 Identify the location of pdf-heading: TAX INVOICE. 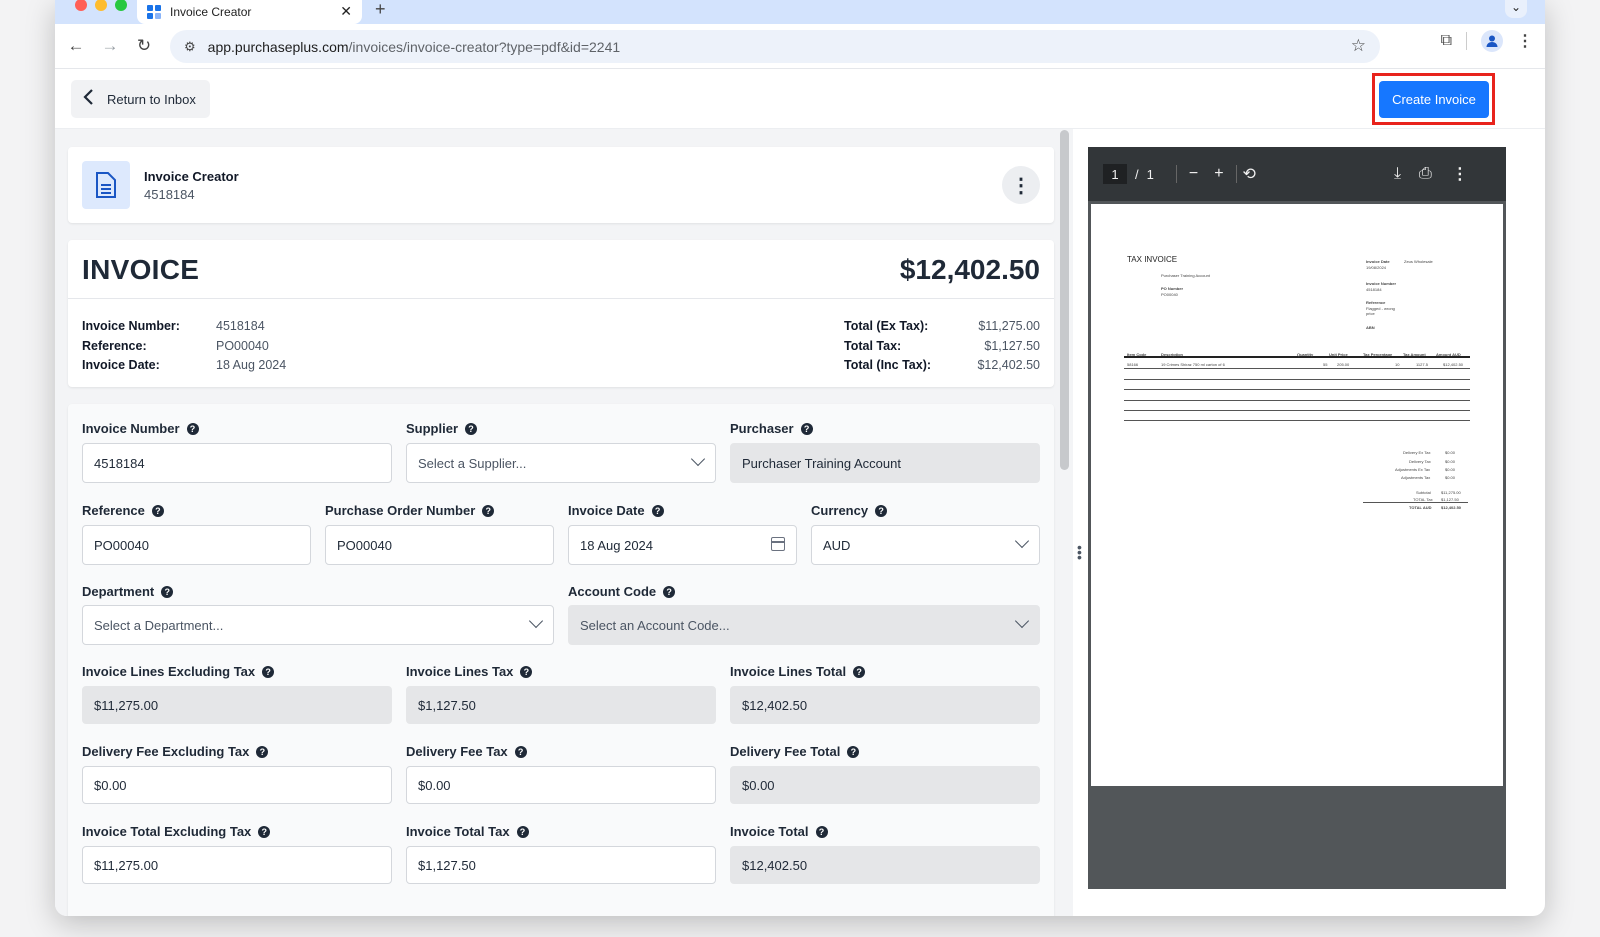
(1152, 259).